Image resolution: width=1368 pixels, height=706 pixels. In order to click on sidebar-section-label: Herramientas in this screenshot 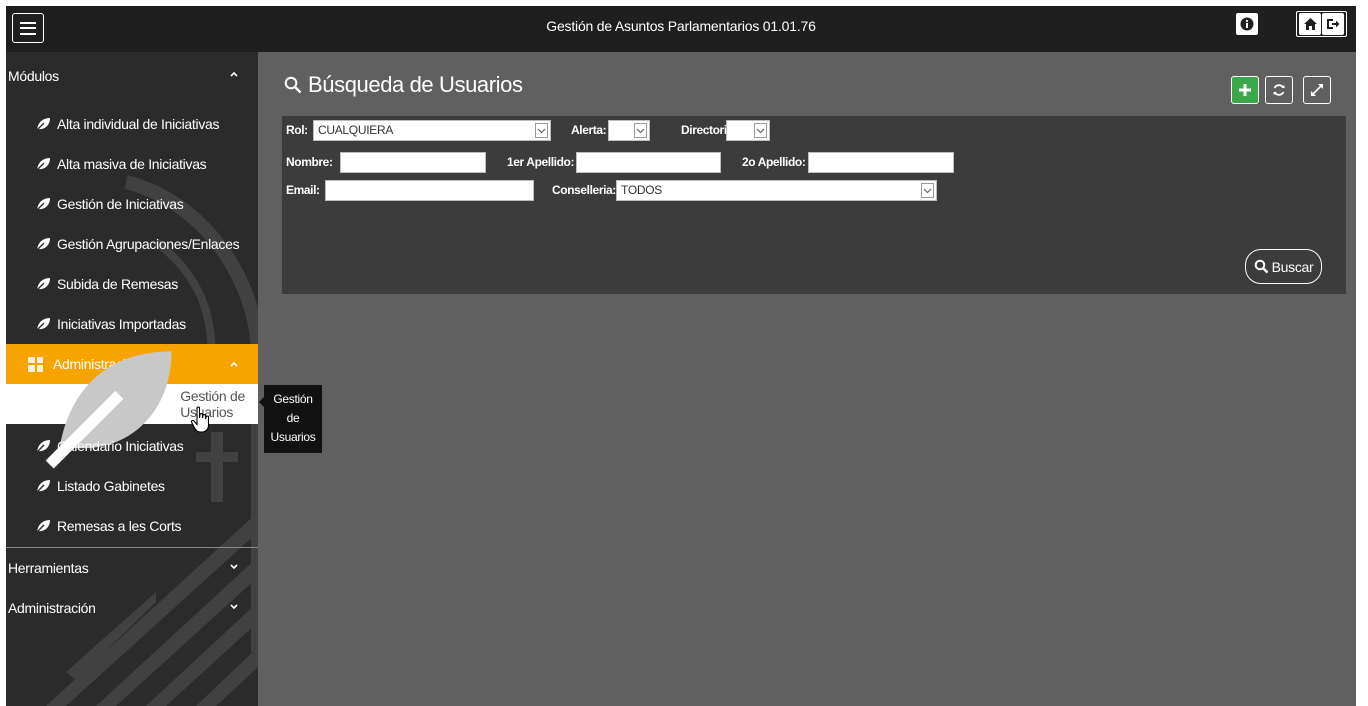, I will do `click(48, 568)`.